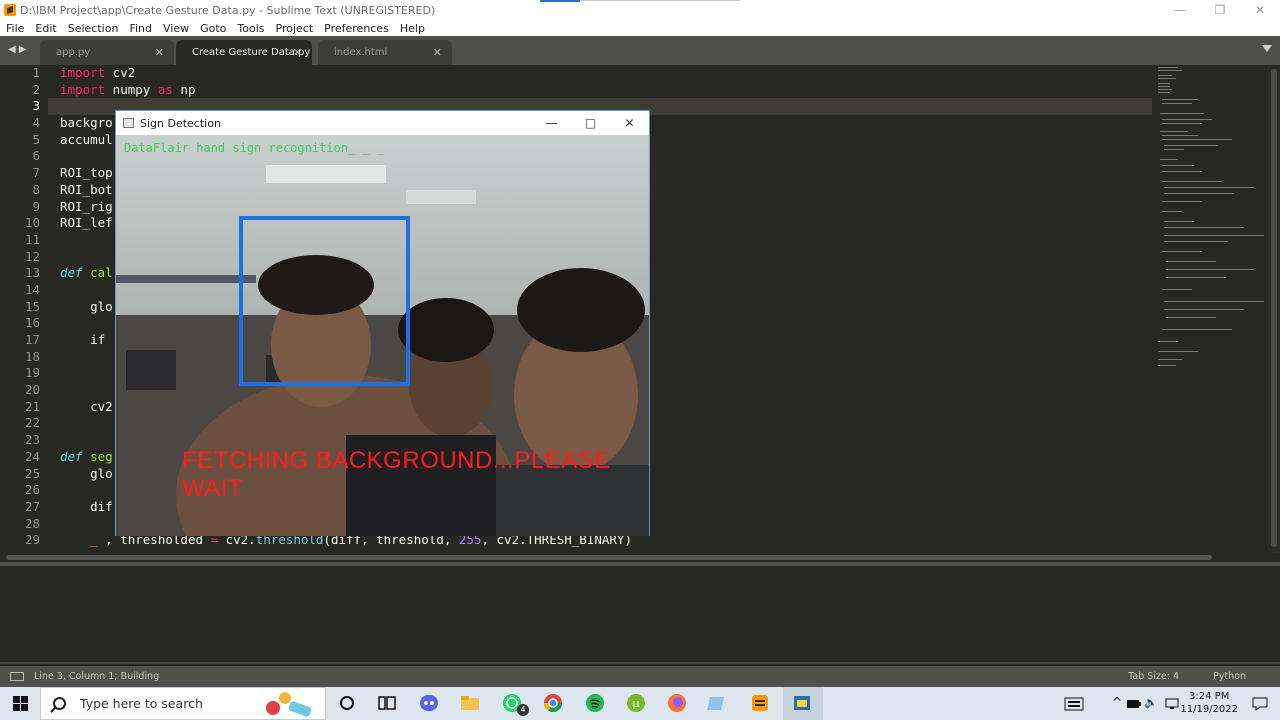 Image resolution: width=1280 pixels, height=720 pixels. I want to click on task-view-icon, so click(387, 703).